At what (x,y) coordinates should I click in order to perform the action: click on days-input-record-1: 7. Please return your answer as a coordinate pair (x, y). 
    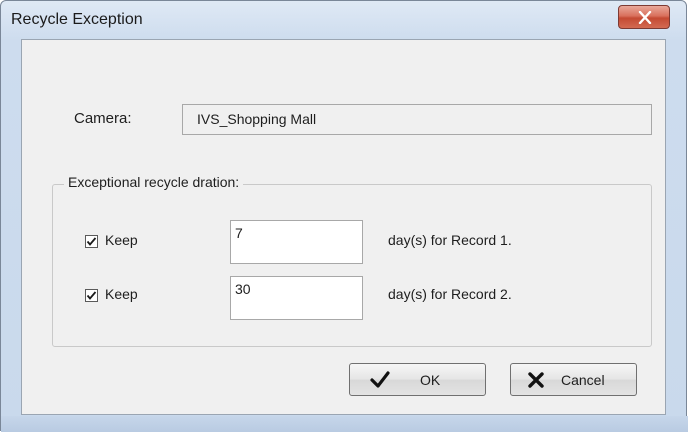
    Looking at the image, I should click on (296, 242).